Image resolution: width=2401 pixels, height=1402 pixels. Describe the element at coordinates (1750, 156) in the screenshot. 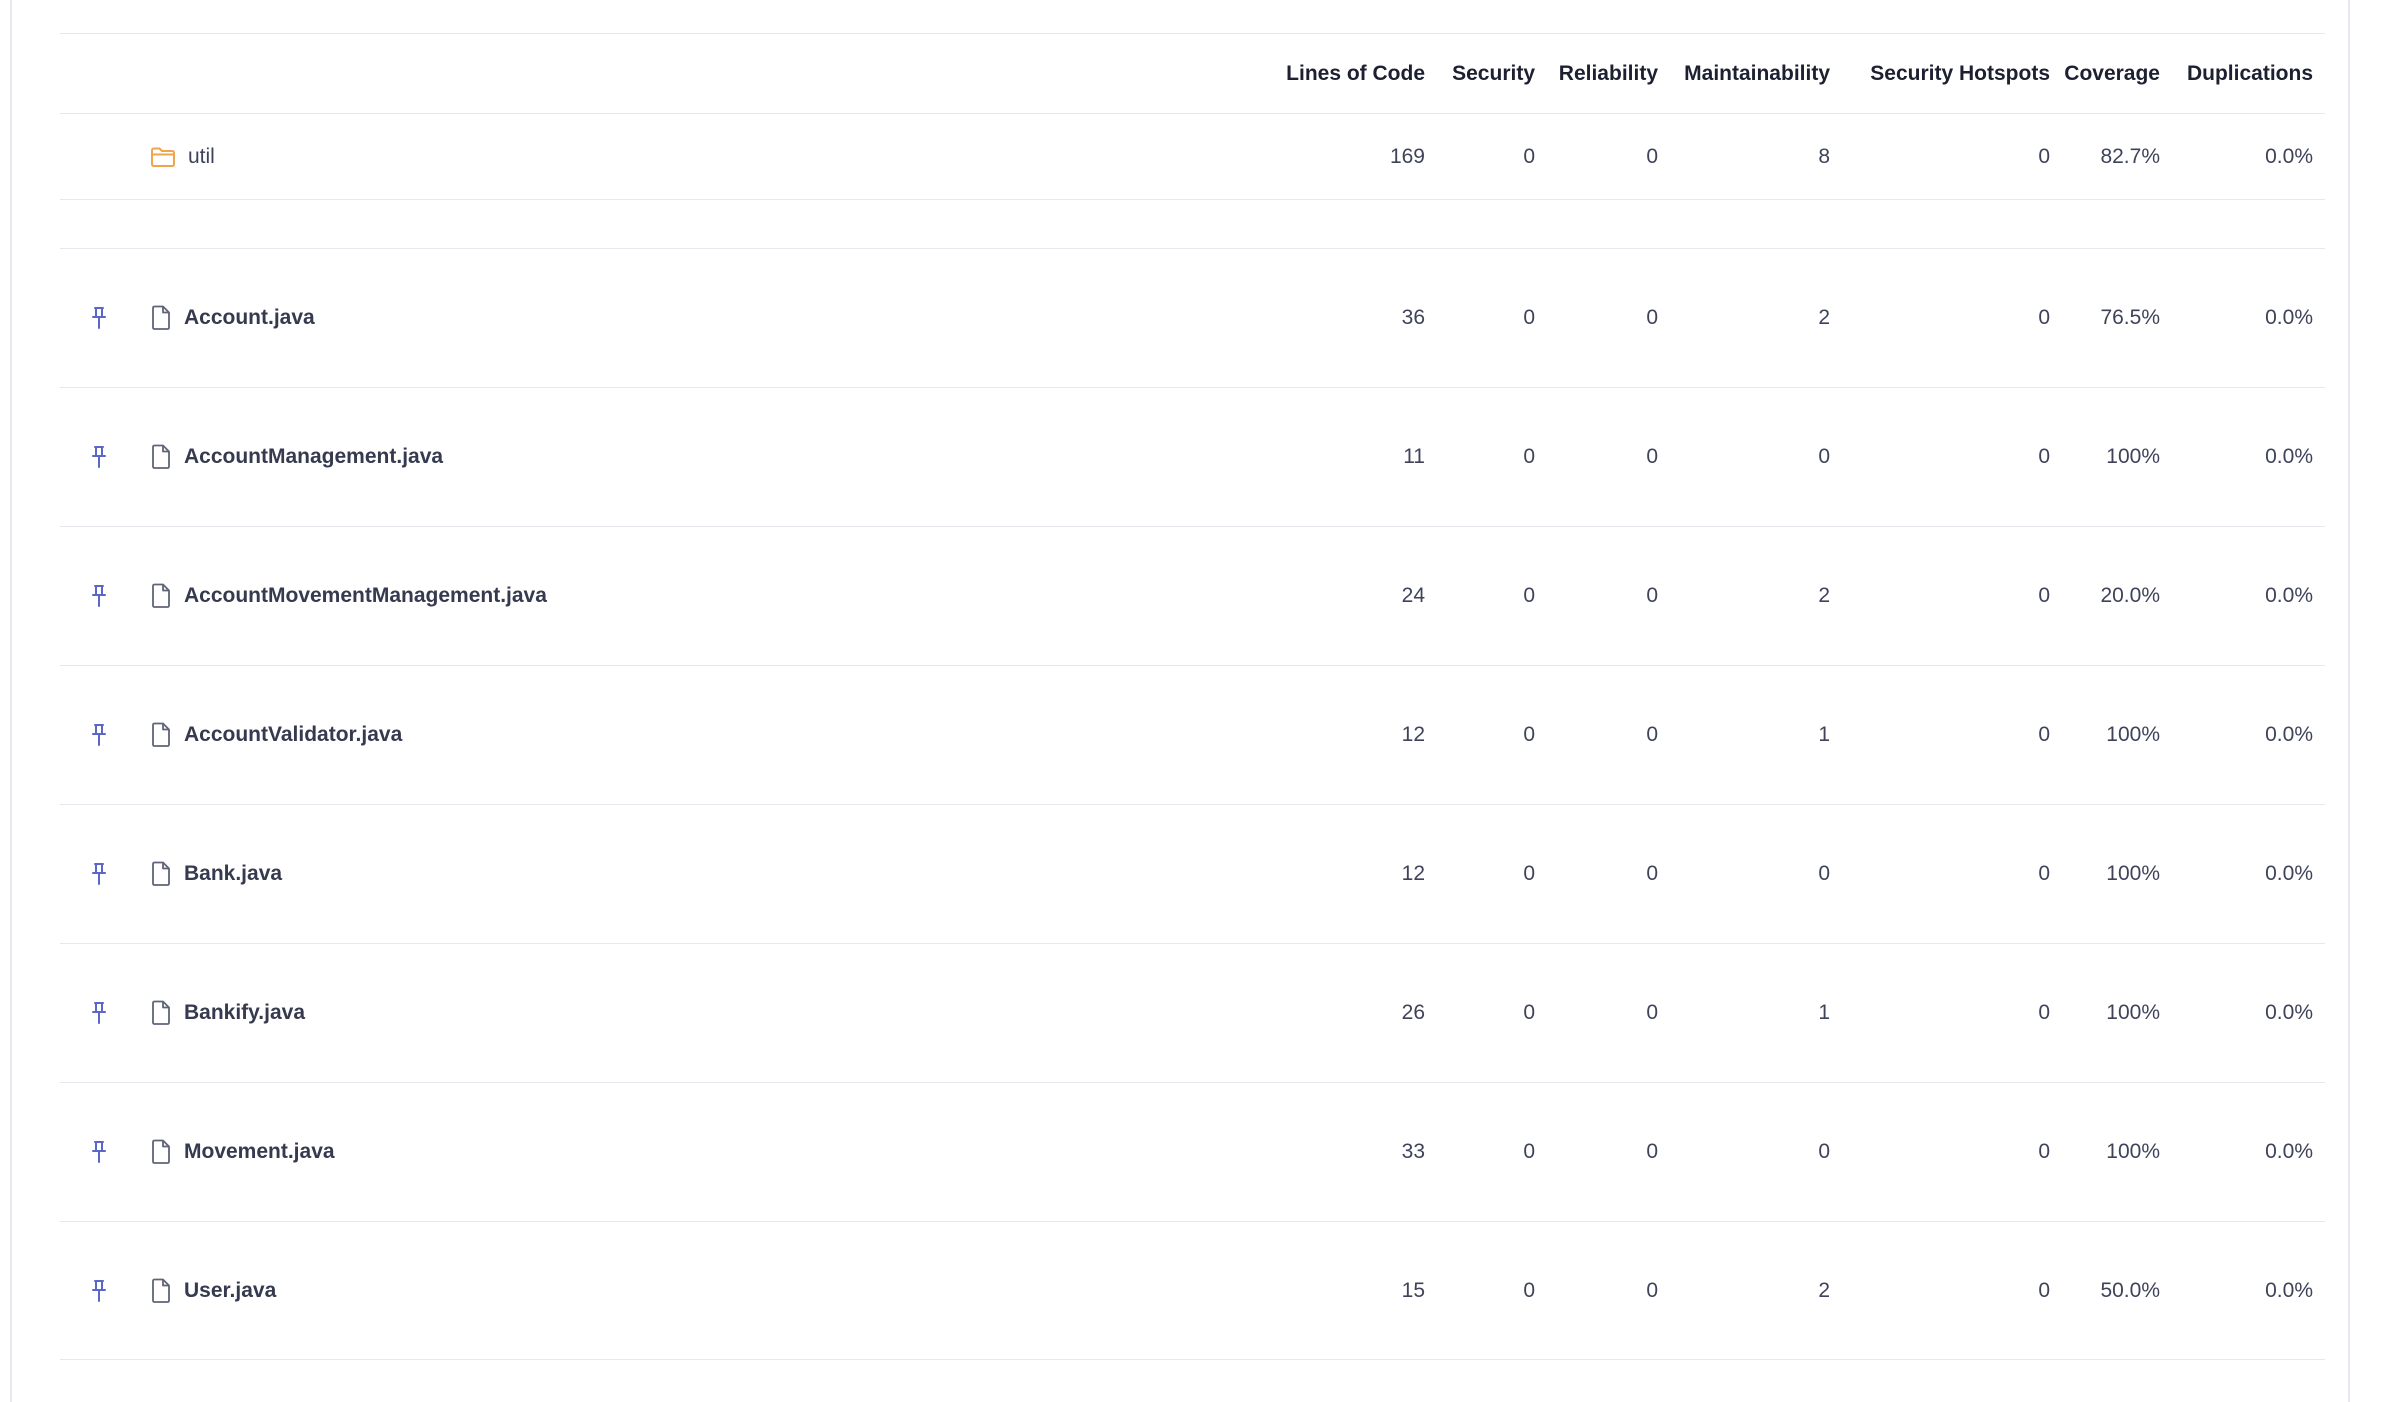

I see `maintainability-value: 8` at that location.